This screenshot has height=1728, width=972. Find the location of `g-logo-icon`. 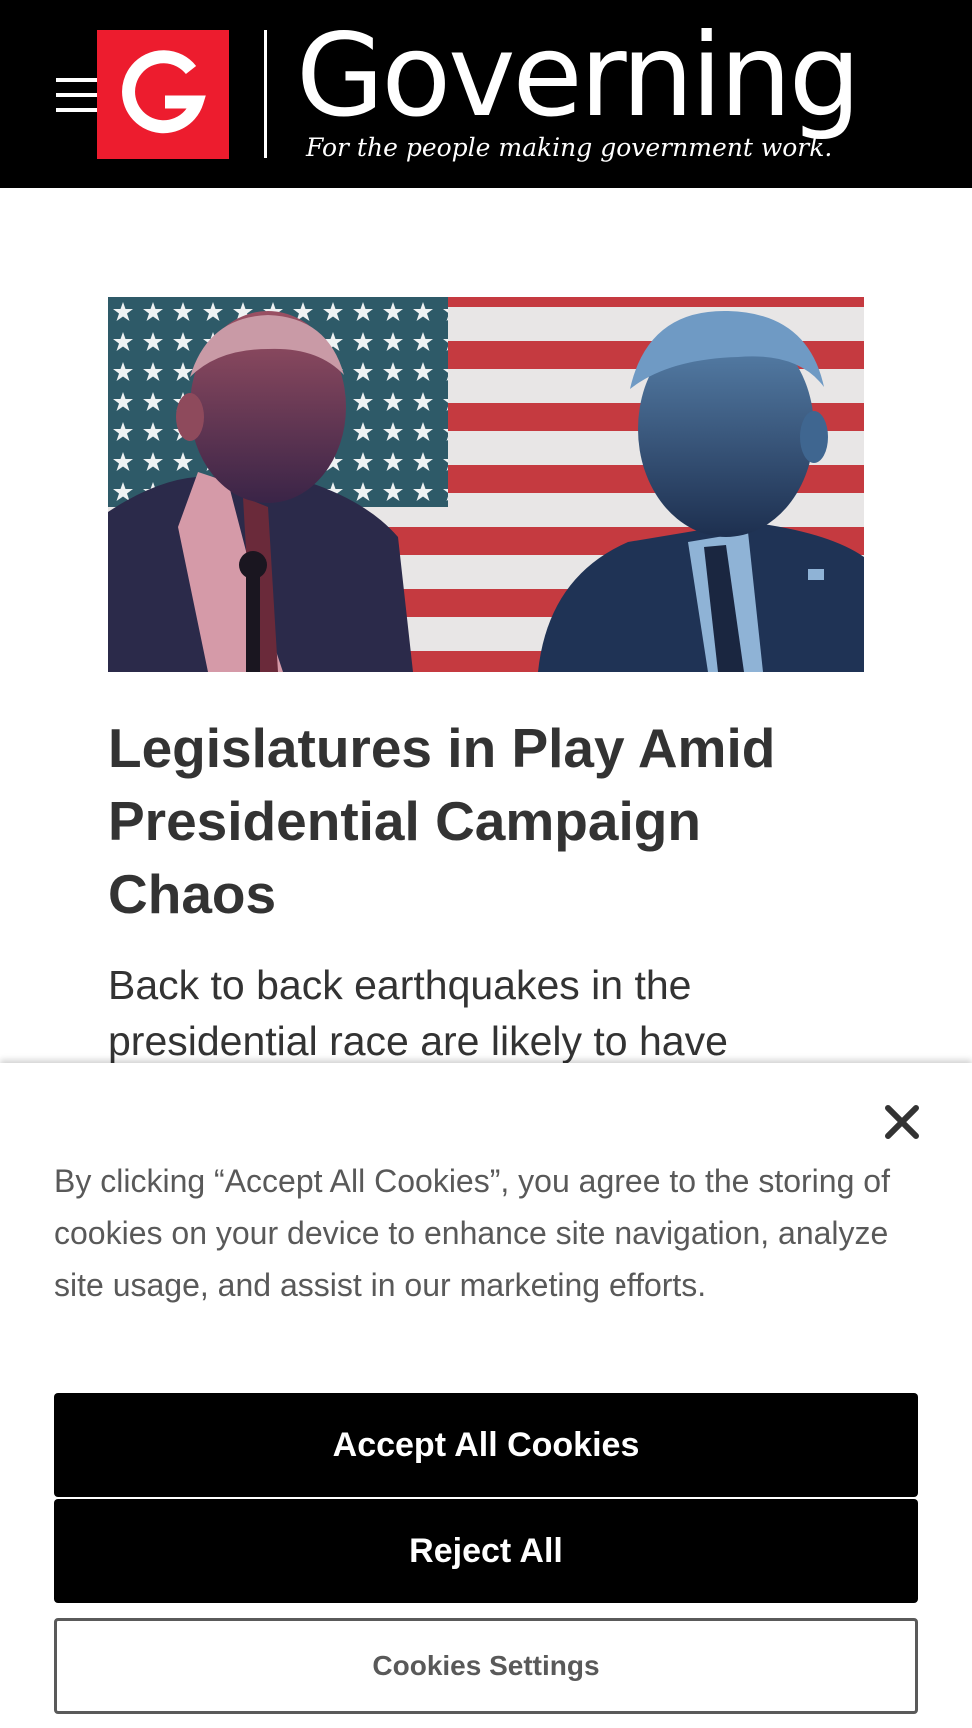

g-logo-icon is located at coordinates (163, 94).